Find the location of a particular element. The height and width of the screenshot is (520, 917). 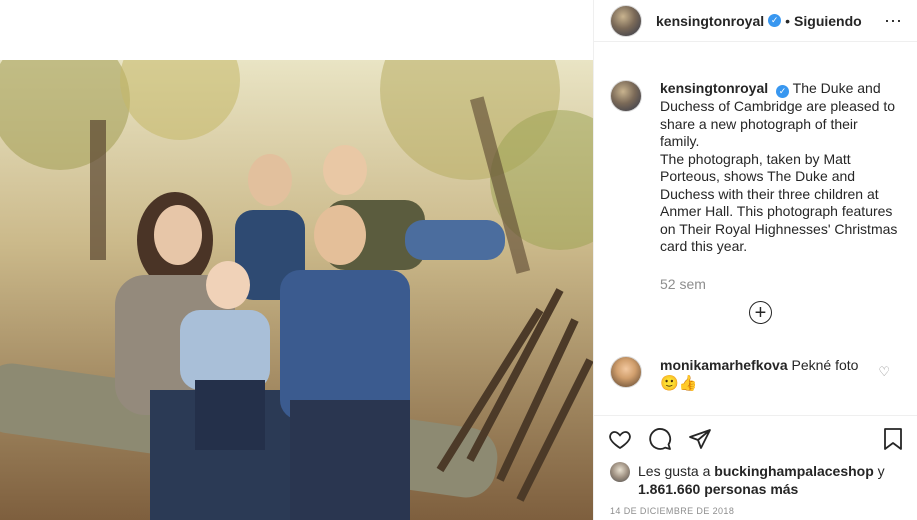

liker-username: buckinghampalaceshop is located at coordinates (793, 471).